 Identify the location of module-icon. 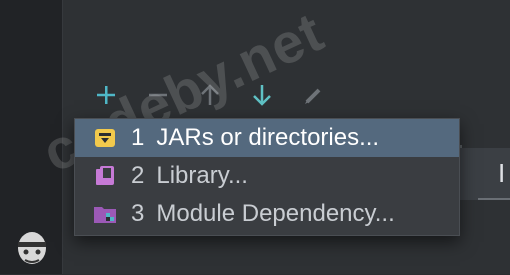
(105, 214).